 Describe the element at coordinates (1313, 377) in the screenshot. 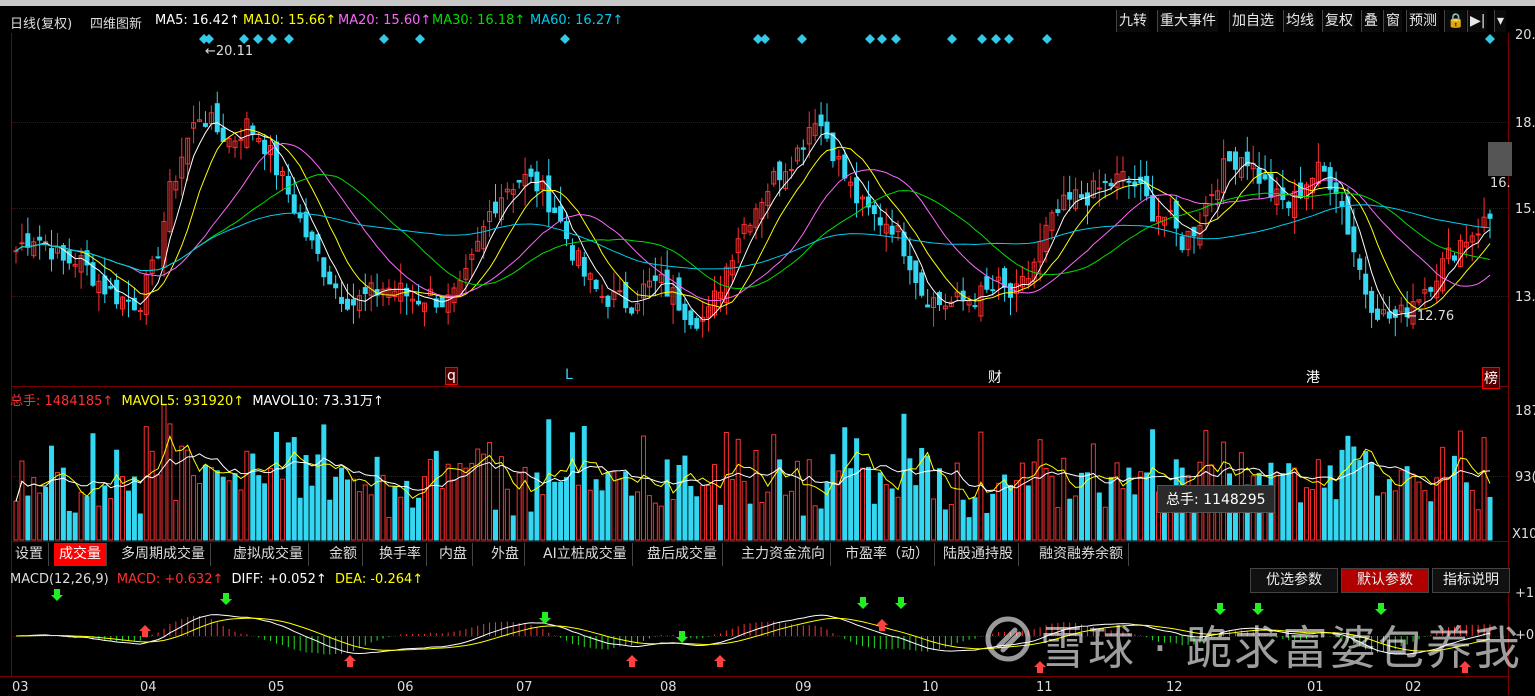

I see `event-marker: 港` at that location.